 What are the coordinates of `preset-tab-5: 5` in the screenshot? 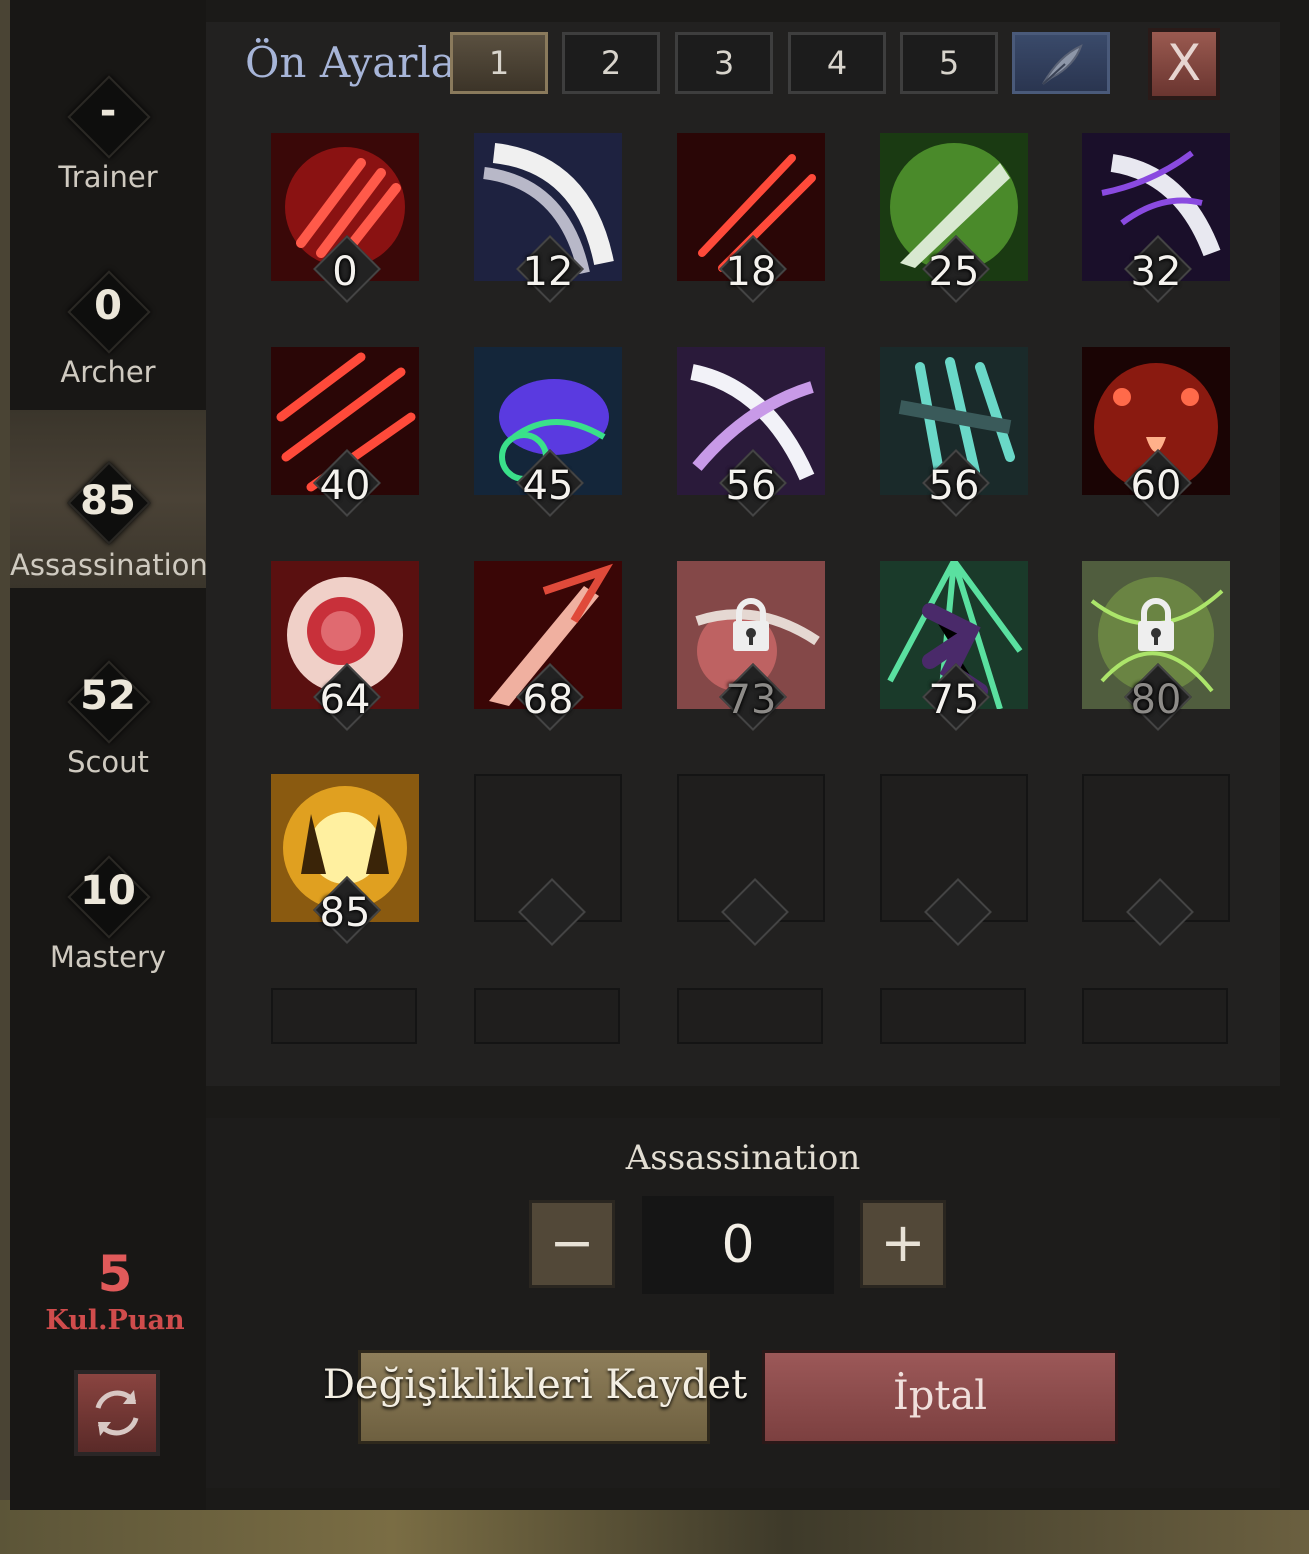 It's located at (949, 63).